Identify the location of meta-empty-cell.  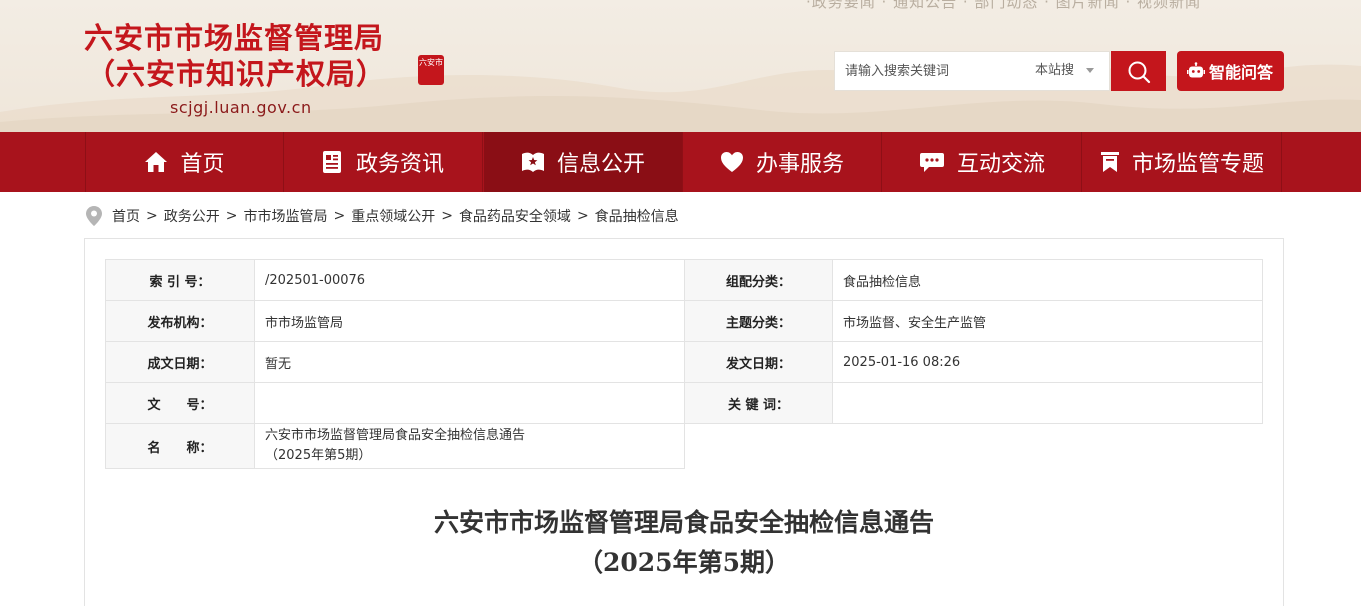
(973, 446).